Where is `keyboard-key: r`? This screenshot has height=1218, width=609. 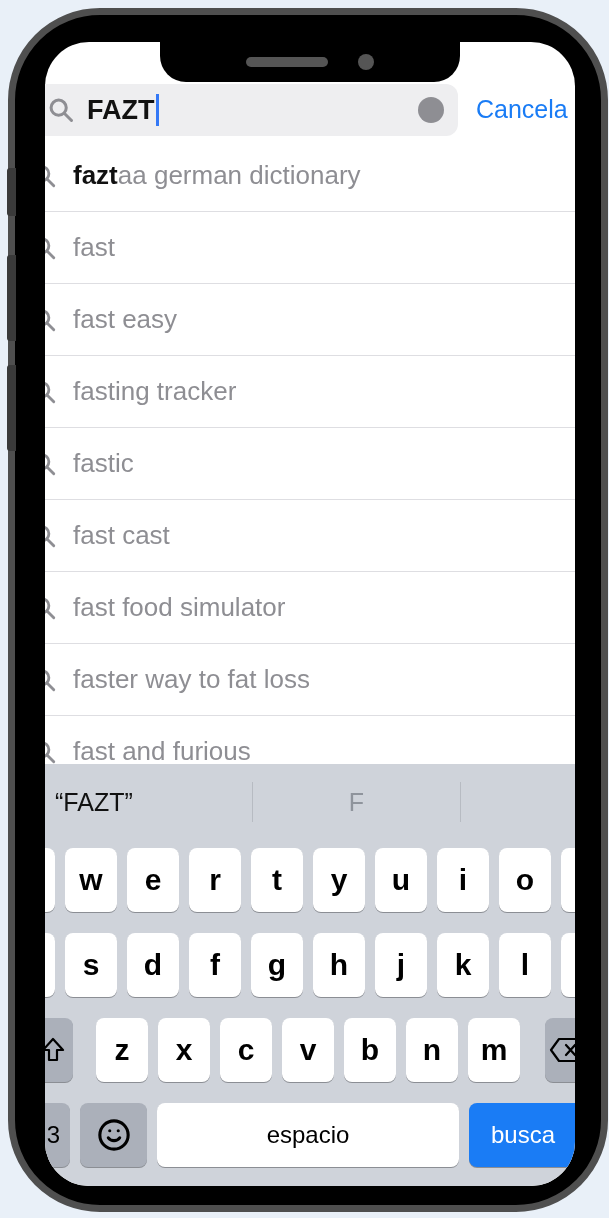 keyboard-key: r is located at coordinates (215, 880).